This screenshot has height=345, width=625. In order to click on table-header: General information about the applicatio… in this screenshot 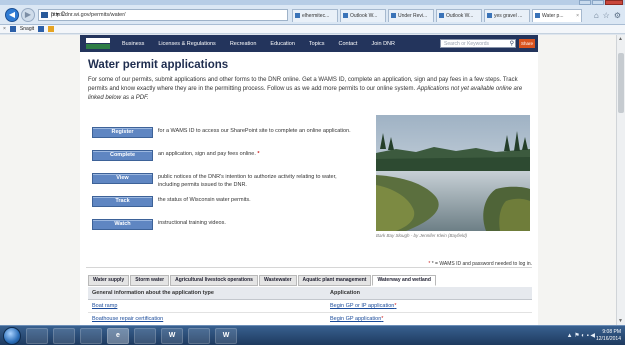, I will do `click(310, 293)`.